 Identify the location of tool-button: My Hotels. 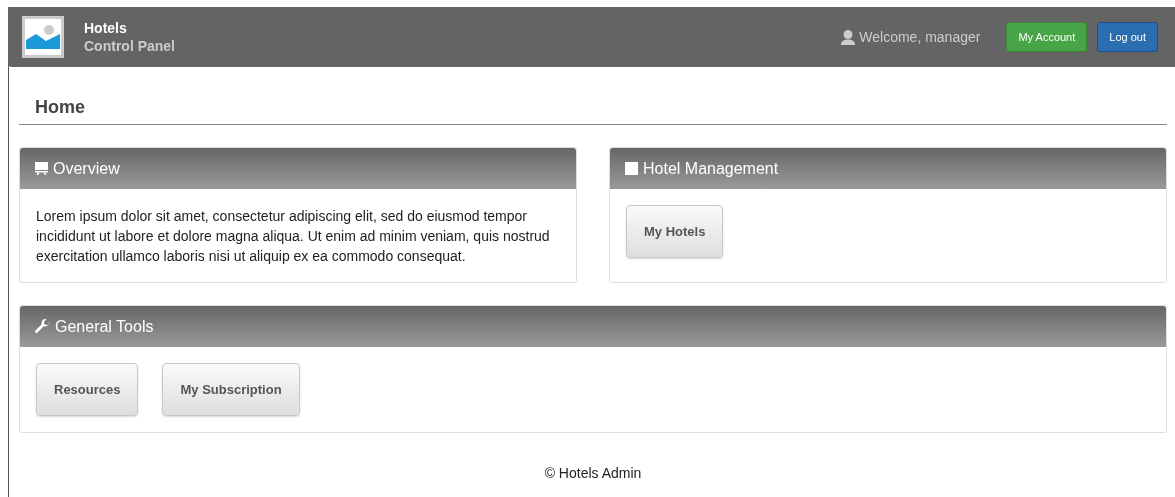
(675, 231).